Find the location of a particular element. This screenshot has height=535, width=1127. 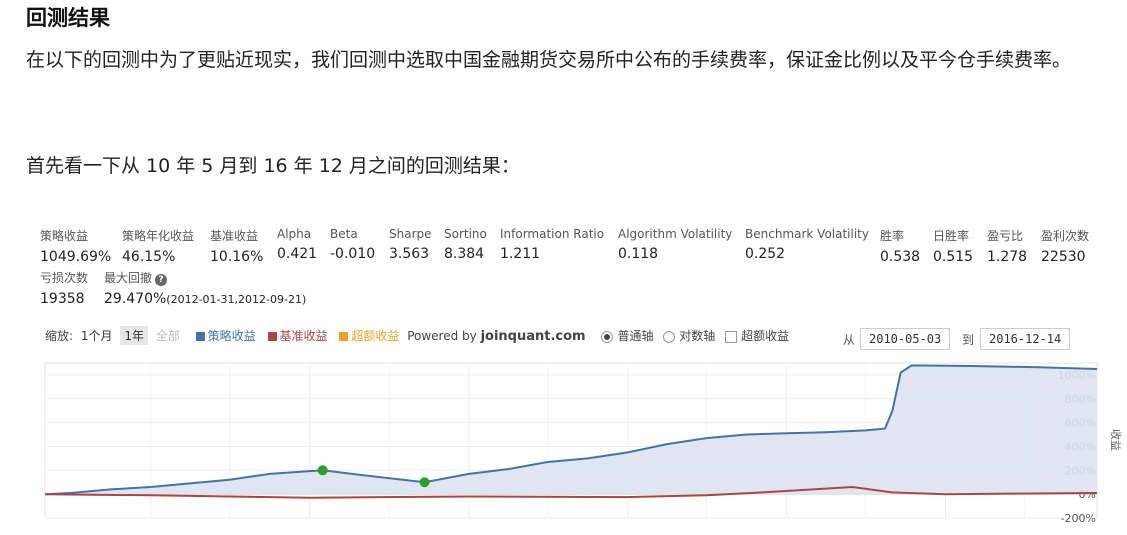

help-icon: ? is located at coordinates (161, 280).